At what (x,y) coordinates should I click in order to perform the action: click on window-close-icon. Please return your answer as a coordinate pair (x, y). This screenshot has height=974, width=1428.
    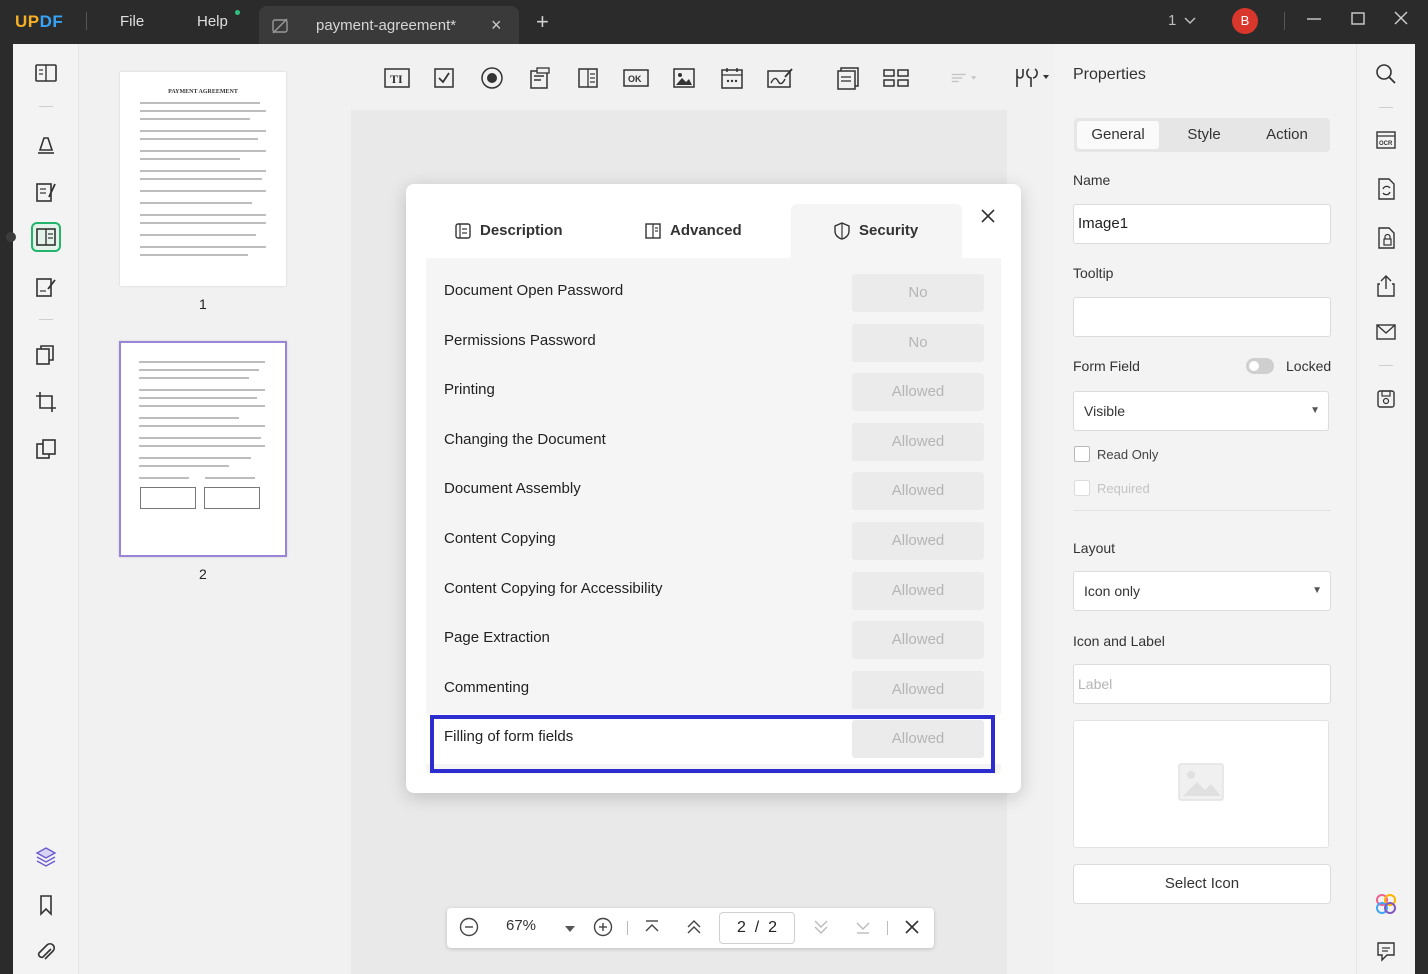
    Looking at the image, I should click on (1401, 20).